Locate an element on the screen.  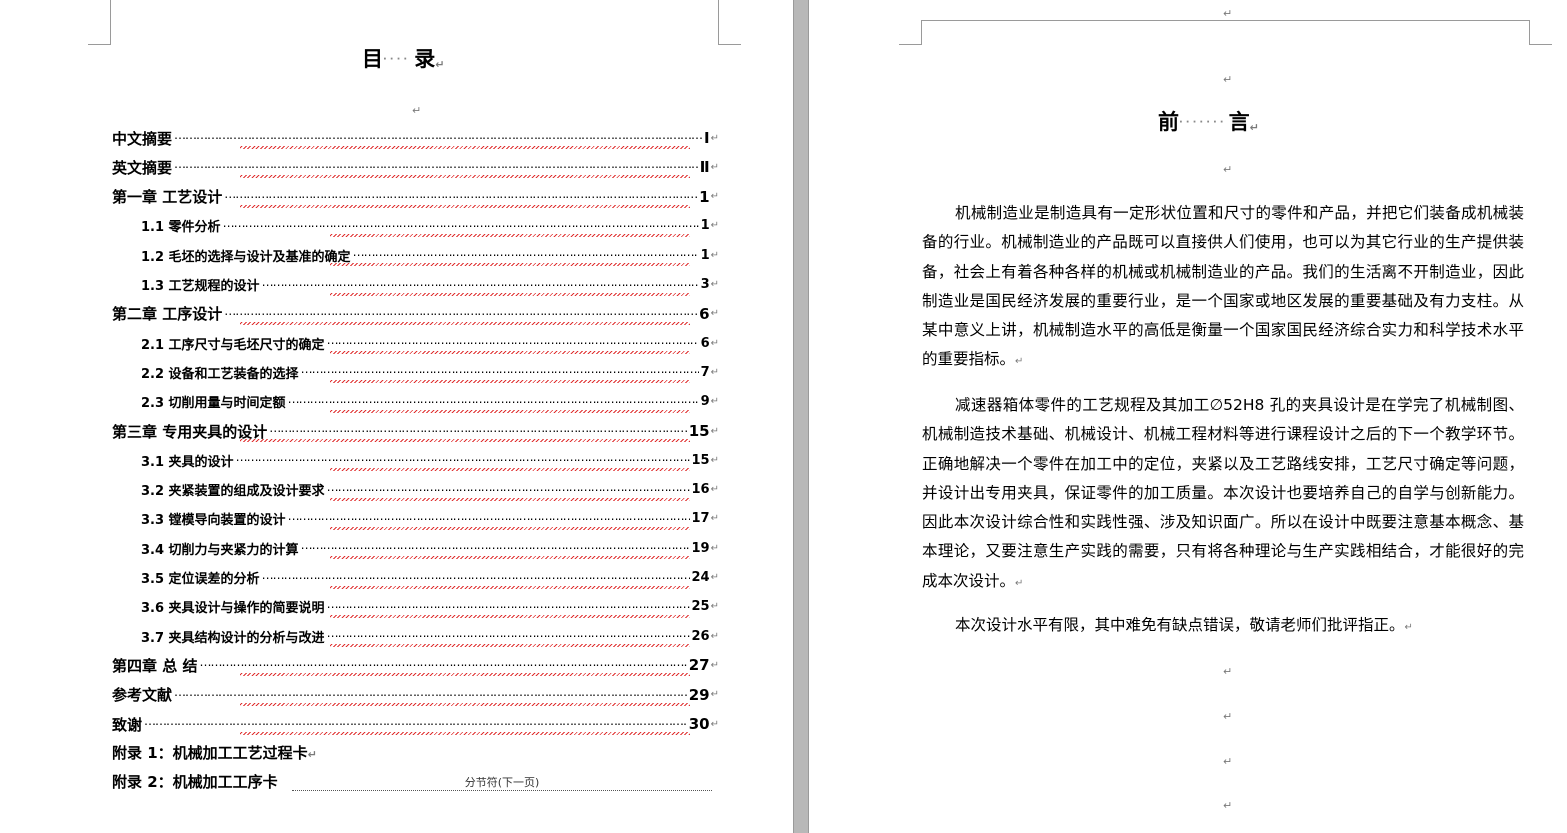
toc-entry-title: 3.7 夹具结构设计的分析与改进 is located at coordinates (233, 638).